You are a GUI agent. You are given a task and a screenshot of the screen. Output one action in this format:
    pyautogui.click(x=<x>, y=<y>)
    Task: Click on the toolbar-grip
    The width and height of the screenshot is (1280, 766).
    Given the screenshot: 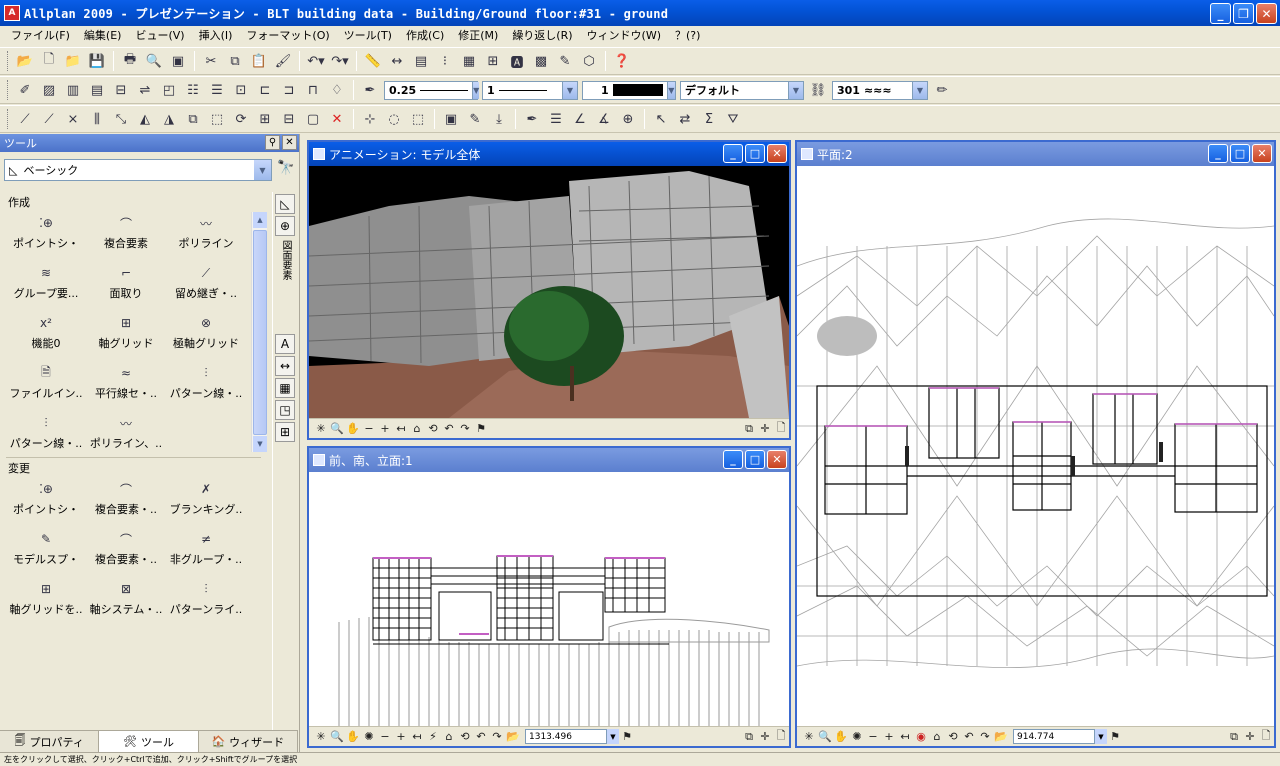 What is the action you would take?
    pyautogui.click(x=8, y=61)
    